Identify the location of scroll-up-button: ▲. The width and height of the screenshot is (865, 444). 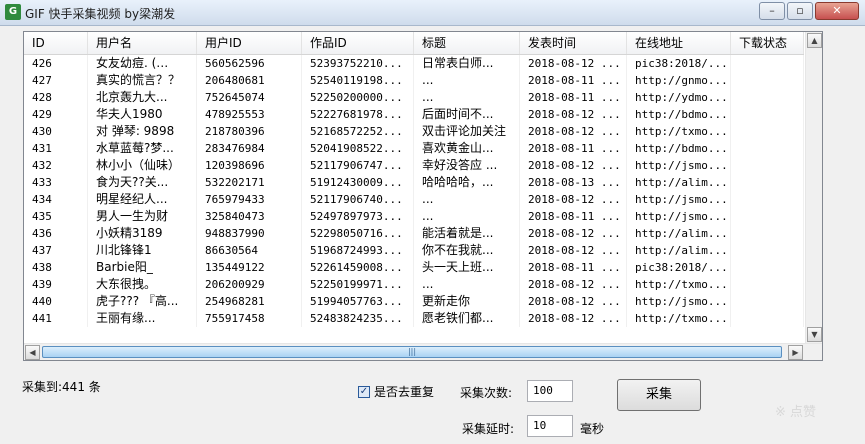
(814, 40).